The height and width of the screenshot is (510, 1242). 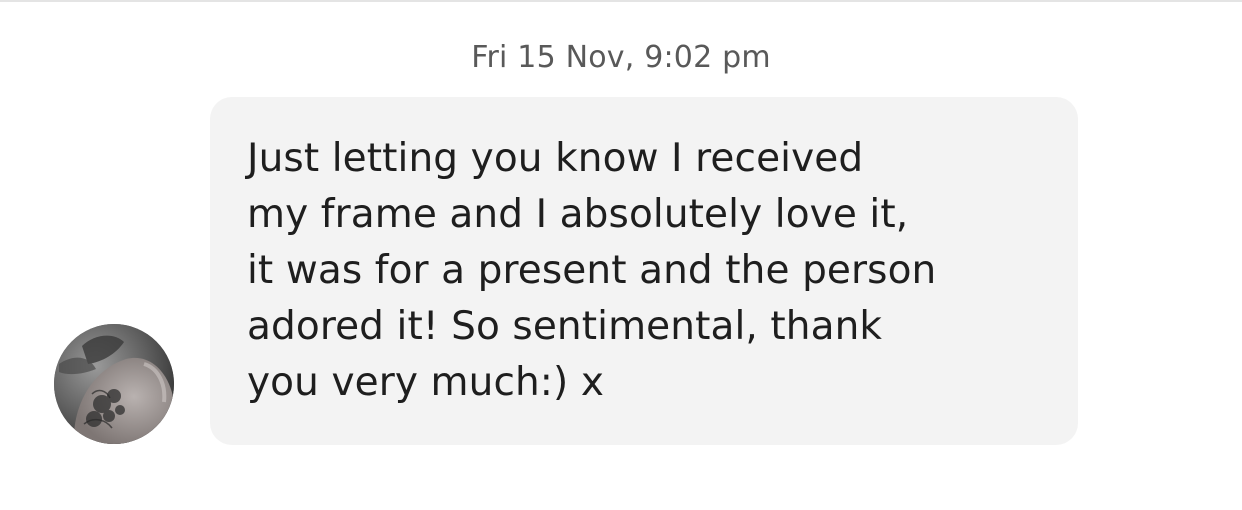 What do you see at coordinates (578, 214) in the screenshot?
I see `message-text-line: my frame and I absolutely love it,` at bounding box center [578, 214].